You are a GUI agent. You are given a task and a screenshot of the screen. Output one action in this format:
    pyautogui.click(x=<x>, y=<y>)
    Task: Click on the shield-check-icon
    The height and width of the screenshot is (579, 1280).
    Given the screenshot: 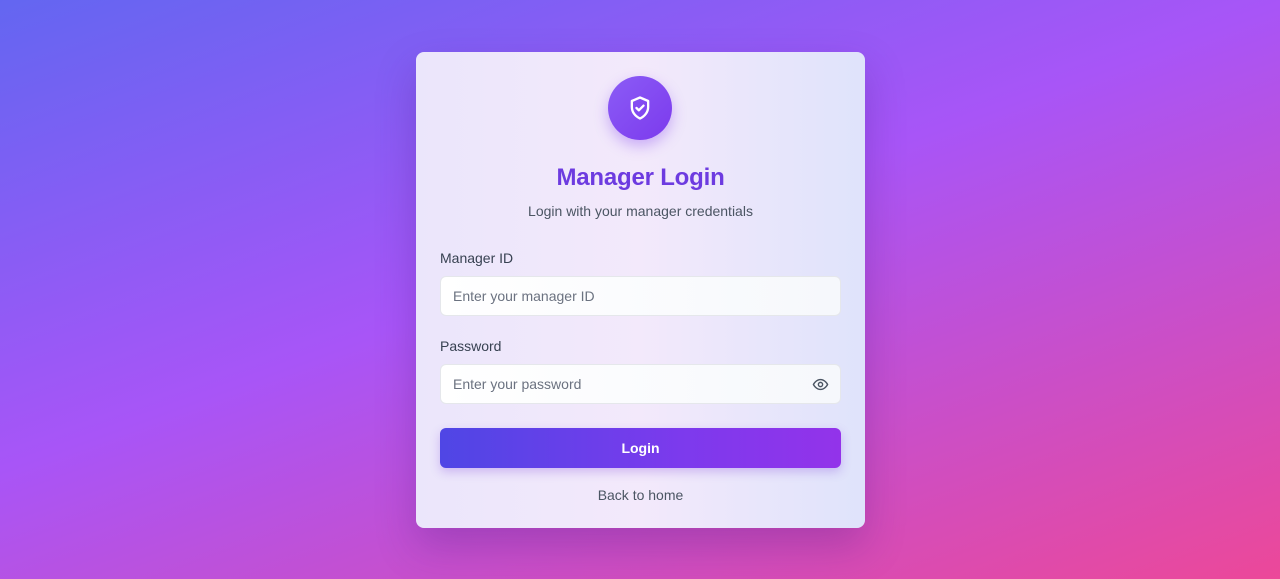 What is the action you would take?
    pyautogui.click(x=640, y=108)
    